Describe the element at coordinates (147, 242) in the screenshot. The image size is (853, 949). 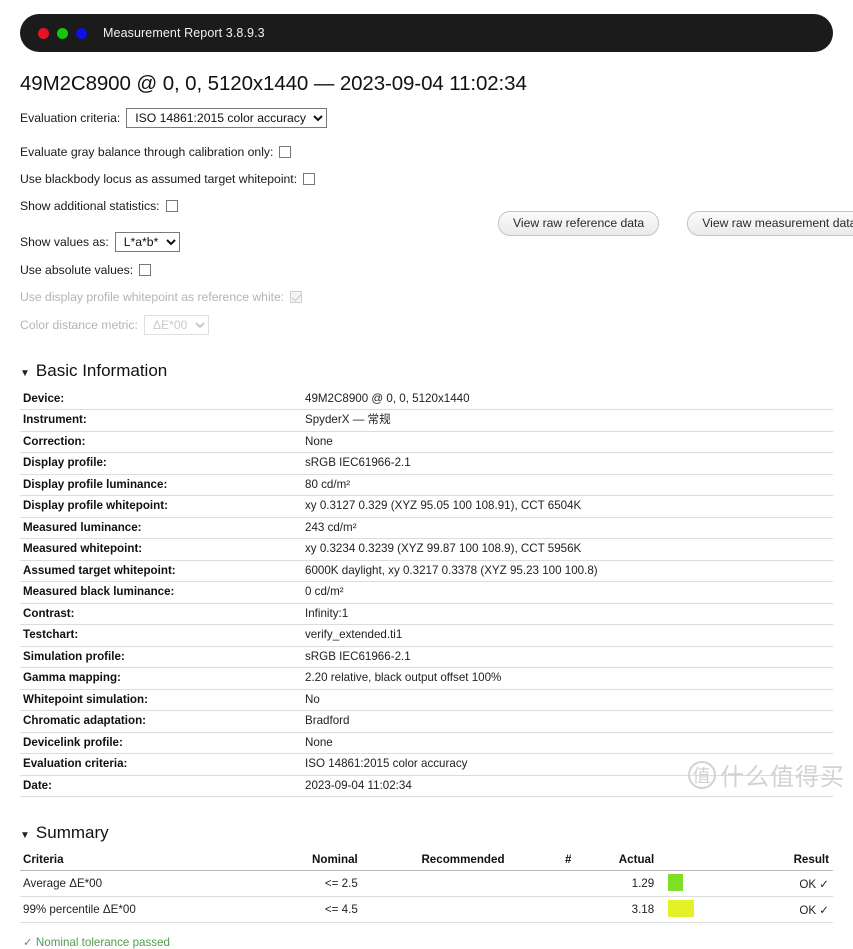
I see `show-values-select: L*a*b*` at that location.